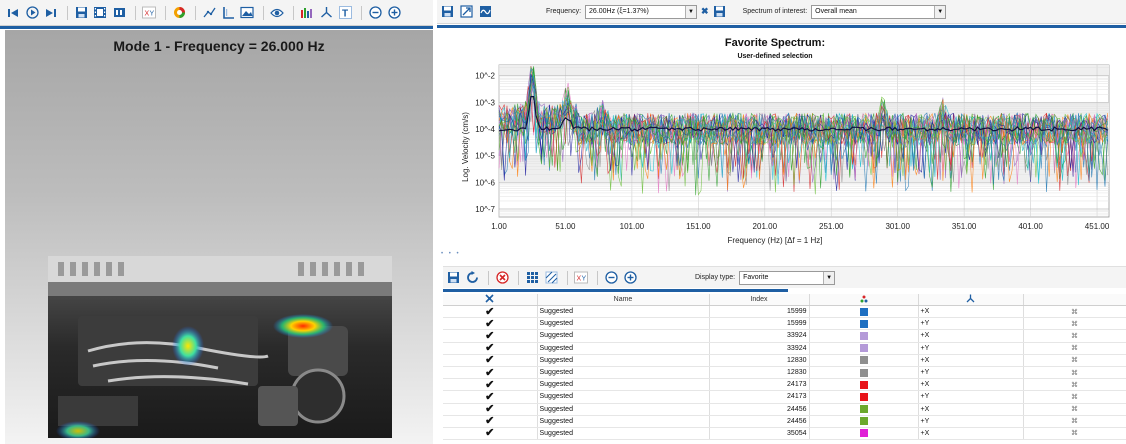 This screenshot has height=444, width=1126. I want to click on splitter-grip-icon: • • •, so click(451, 254).